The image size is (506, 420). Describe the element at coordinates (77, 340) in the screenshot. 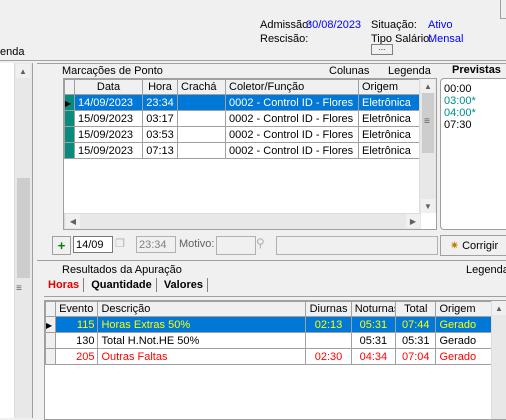

I see `cell-evento: 130` at that location.